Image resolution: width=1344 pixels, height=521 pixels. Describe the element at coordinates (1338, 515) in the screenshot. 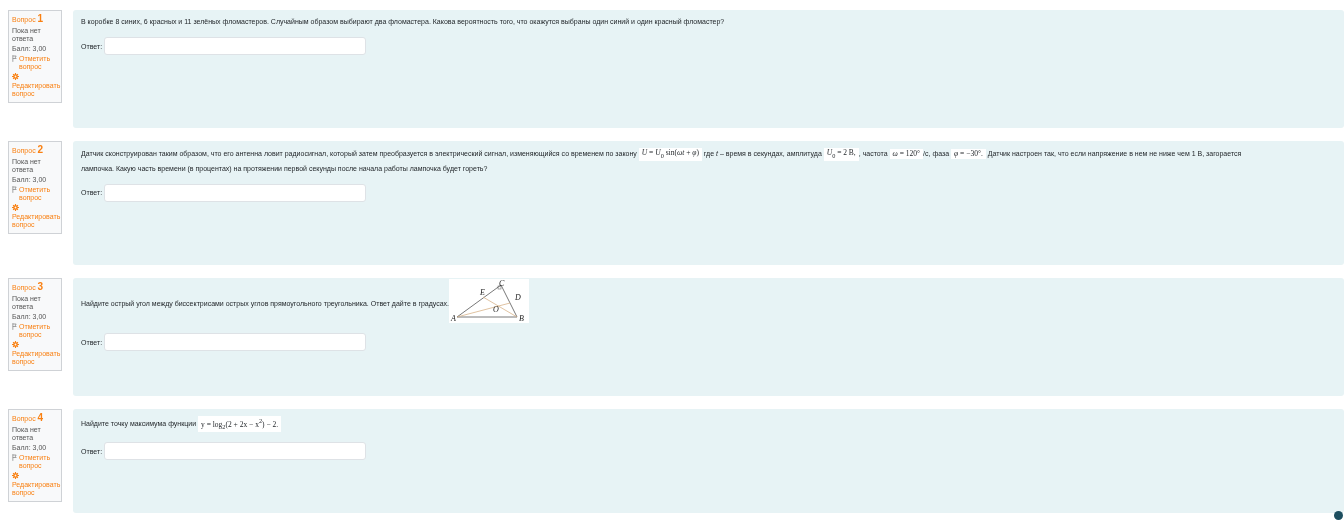

I see `round-button` at that location.